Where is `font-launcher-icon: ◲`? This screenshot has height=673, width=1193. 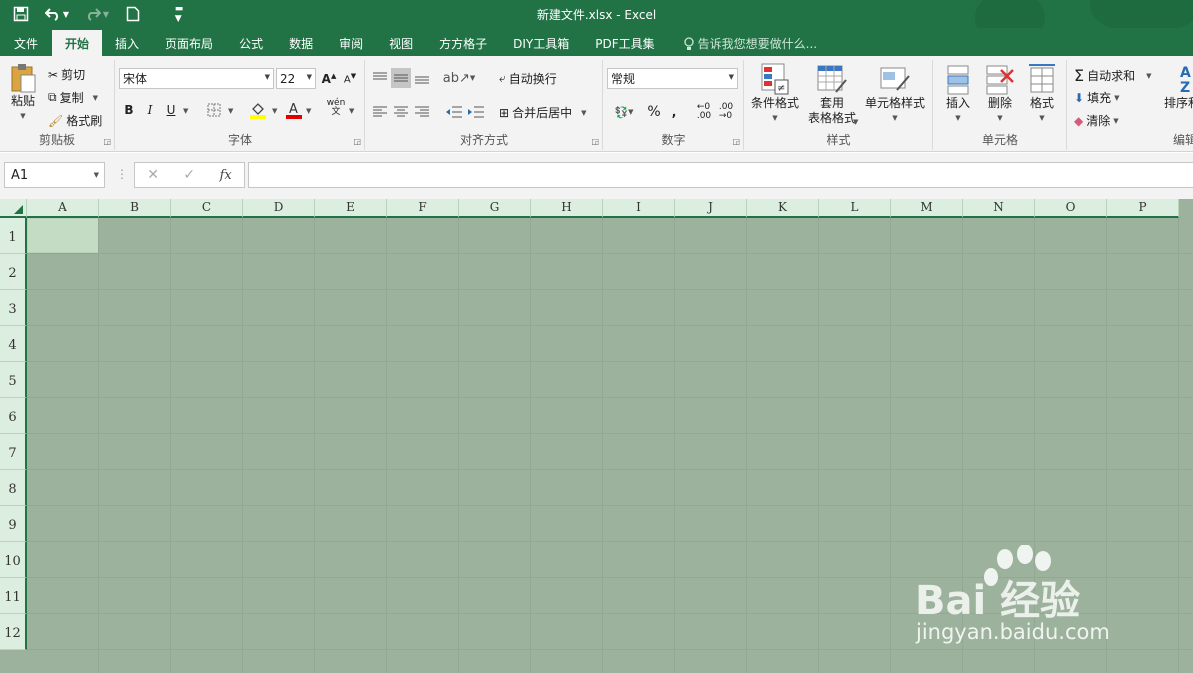 font-launcher-icon: ◲ is located at coordinates (357, 141).